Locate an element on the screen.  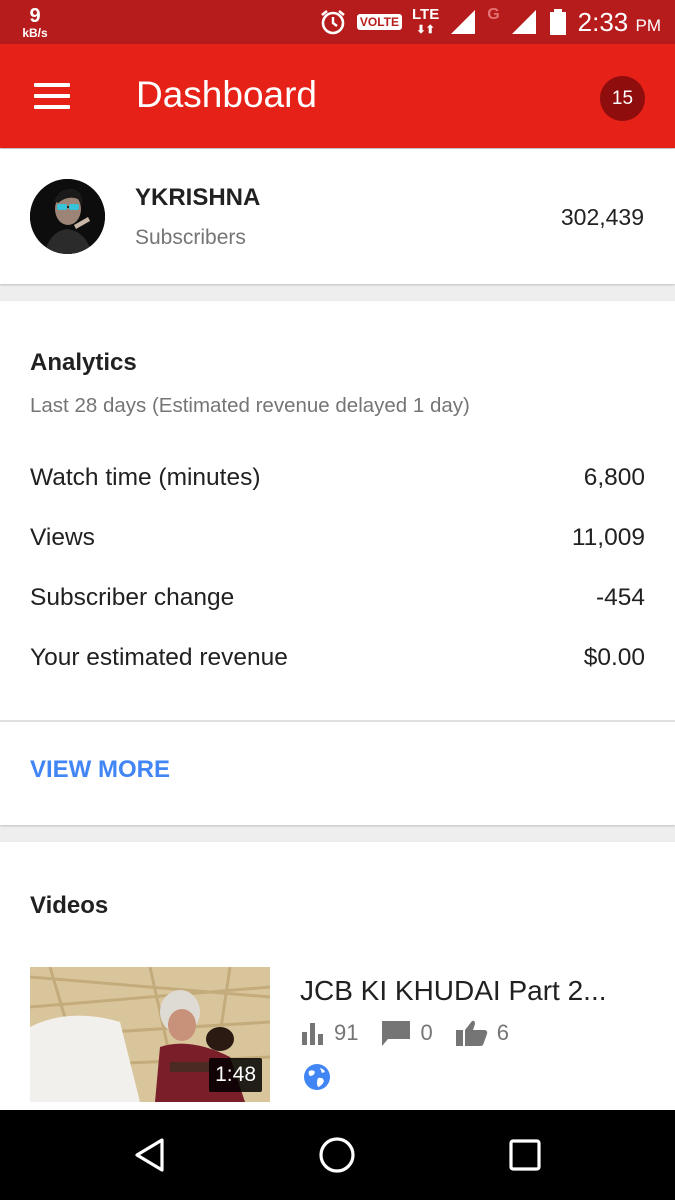
metric-value: $0.00 is located at coordinates (614, 657).